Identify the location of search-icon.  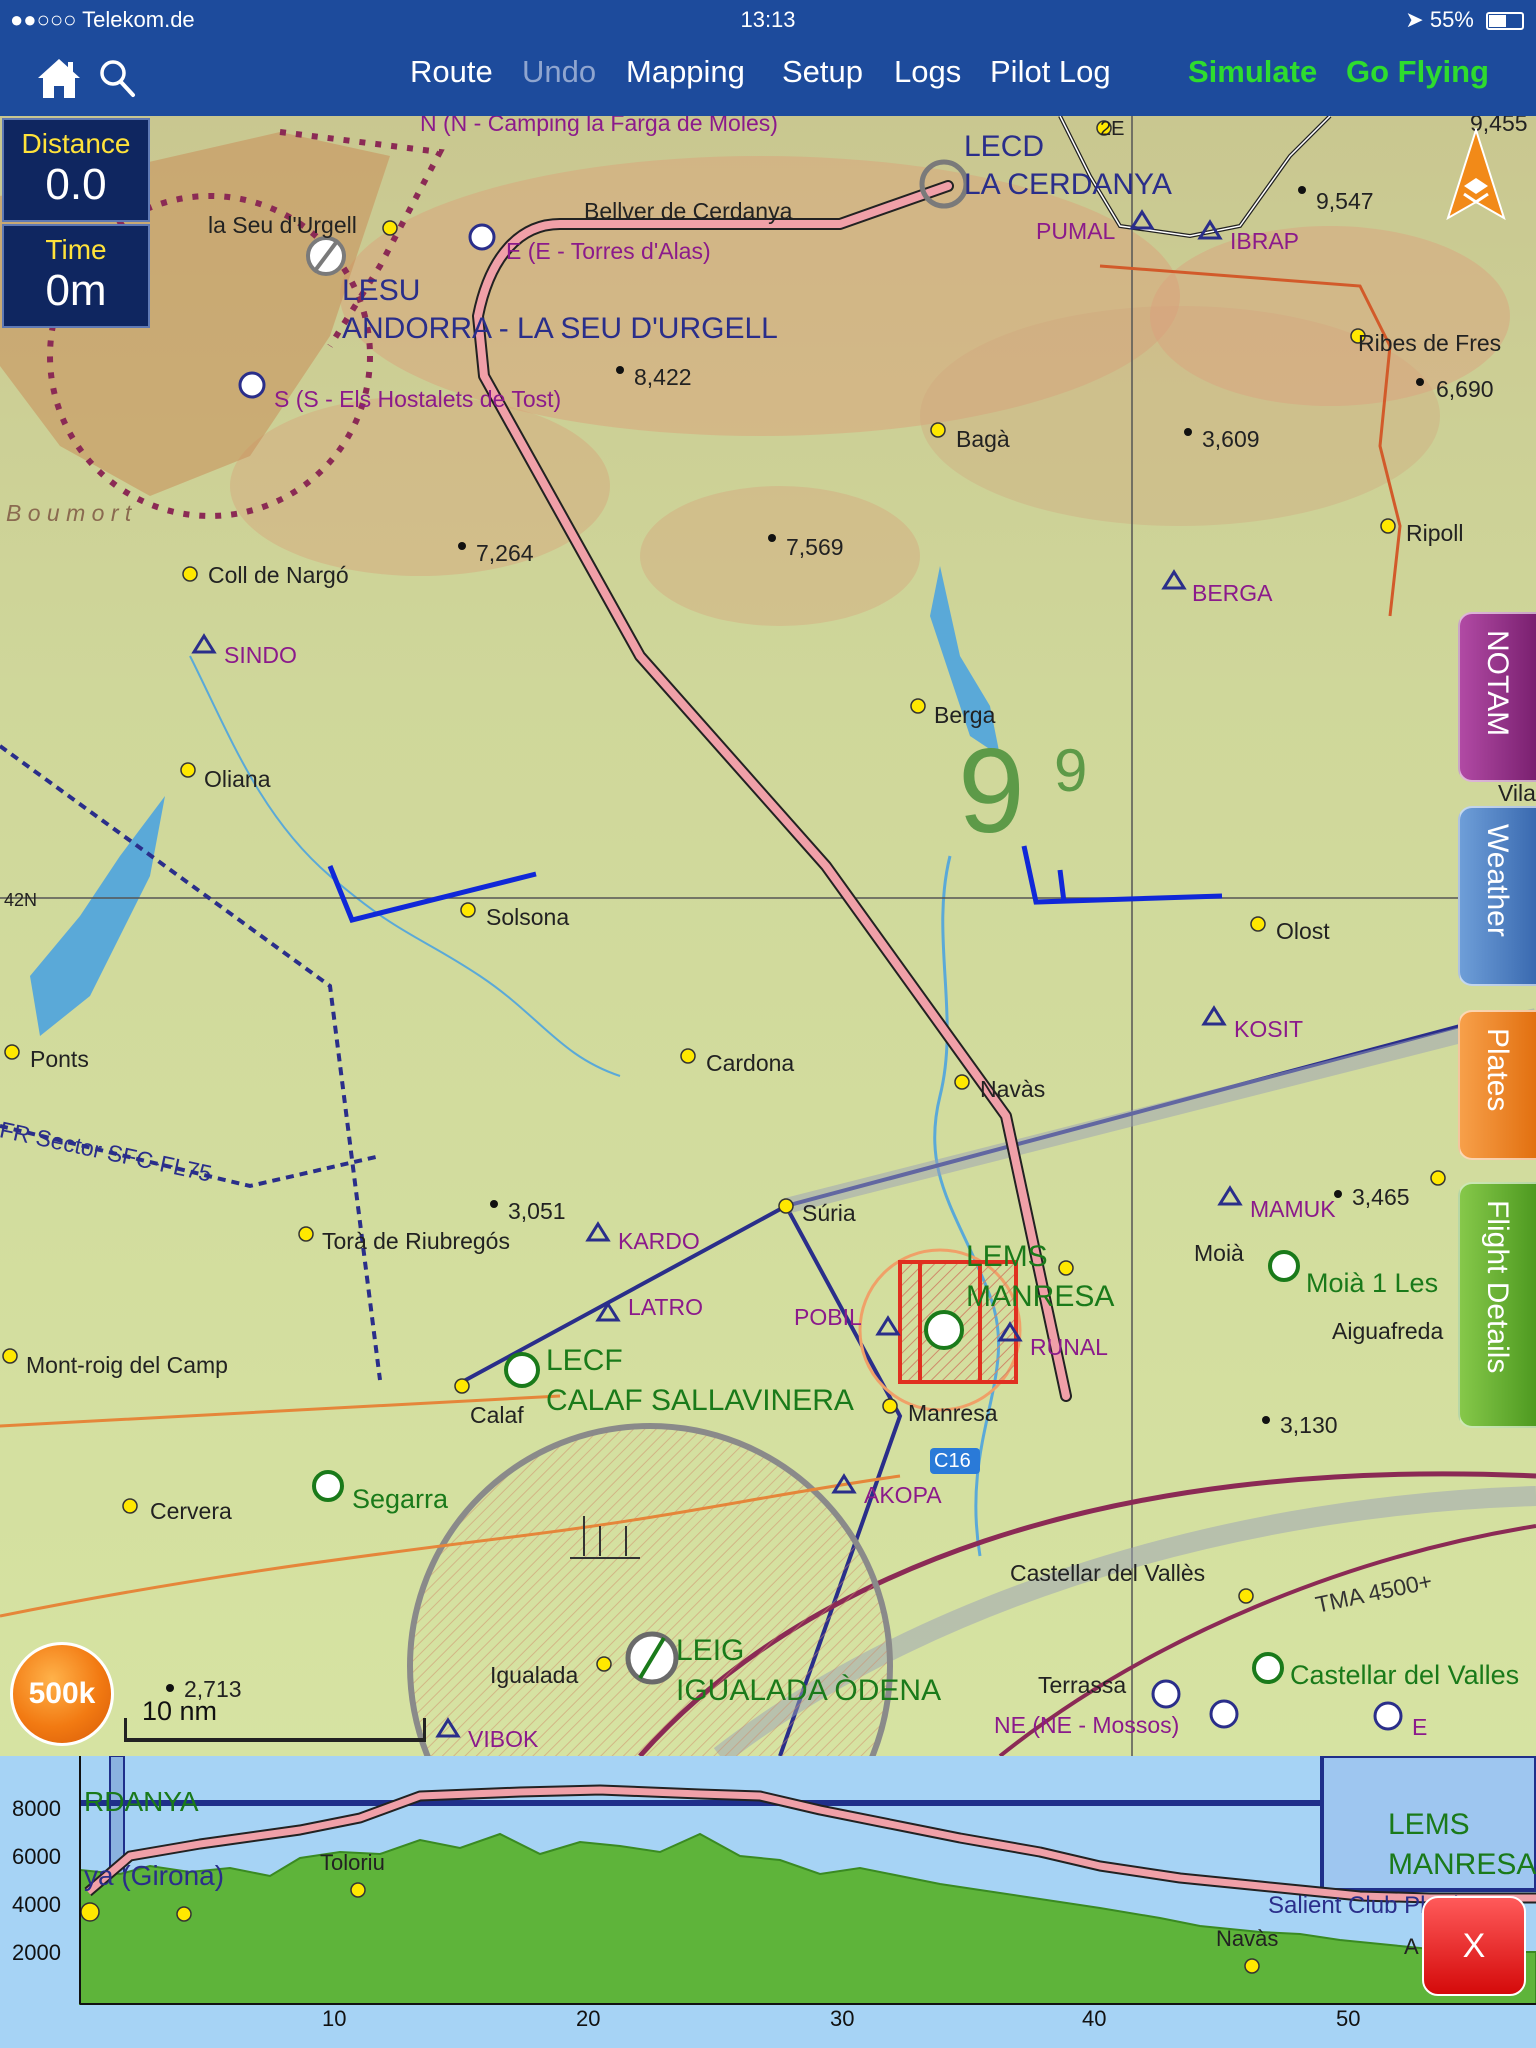
(117, 78).